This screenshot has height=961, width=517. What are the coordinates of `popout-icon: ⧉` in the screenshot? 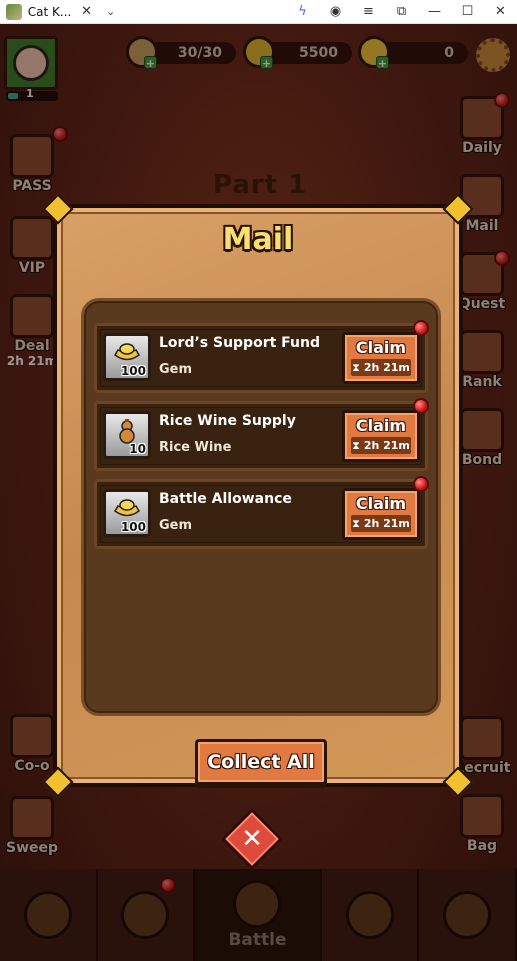 It's located at (401, 12).